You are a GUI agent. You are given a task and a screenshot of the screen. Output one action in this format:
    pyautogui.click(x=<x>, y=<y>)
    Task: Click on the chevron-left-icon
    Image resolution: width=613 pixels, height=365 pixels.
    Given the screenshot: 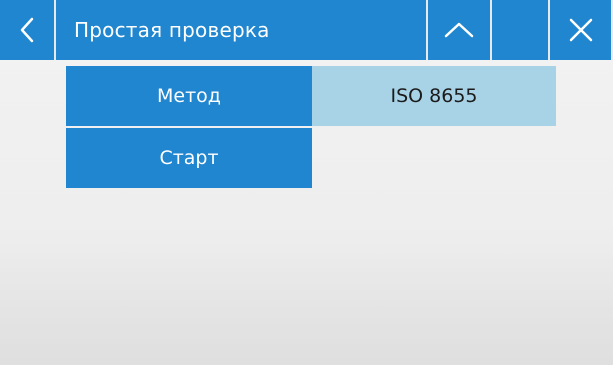 What is the action you would take?
    pyautogui.click(x=27, y=30)
    